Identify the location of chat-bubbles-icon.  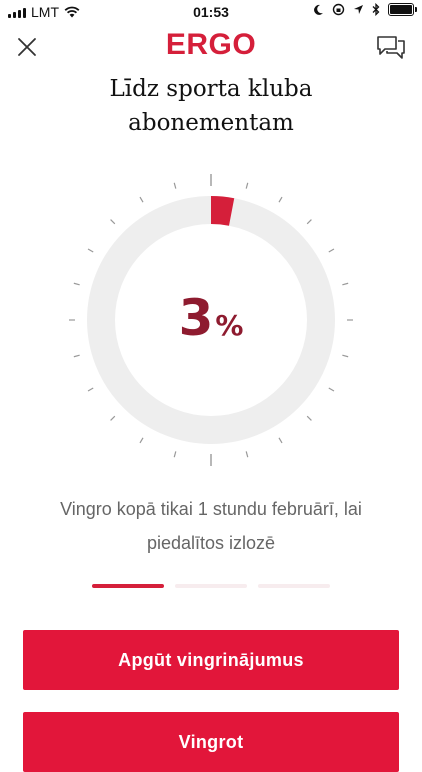
(391, 47).